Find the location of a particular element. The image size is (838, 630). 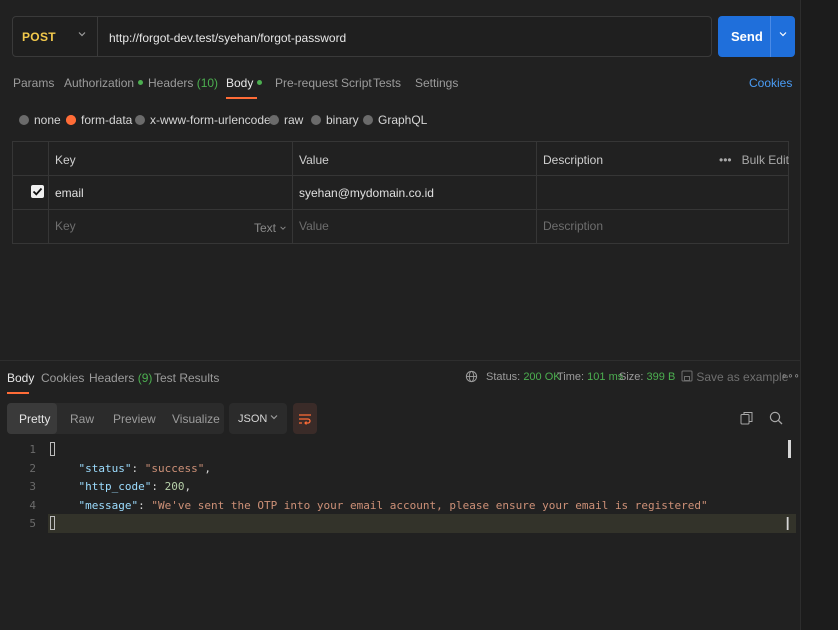

row-key: email is located at coordinates (69, 193).